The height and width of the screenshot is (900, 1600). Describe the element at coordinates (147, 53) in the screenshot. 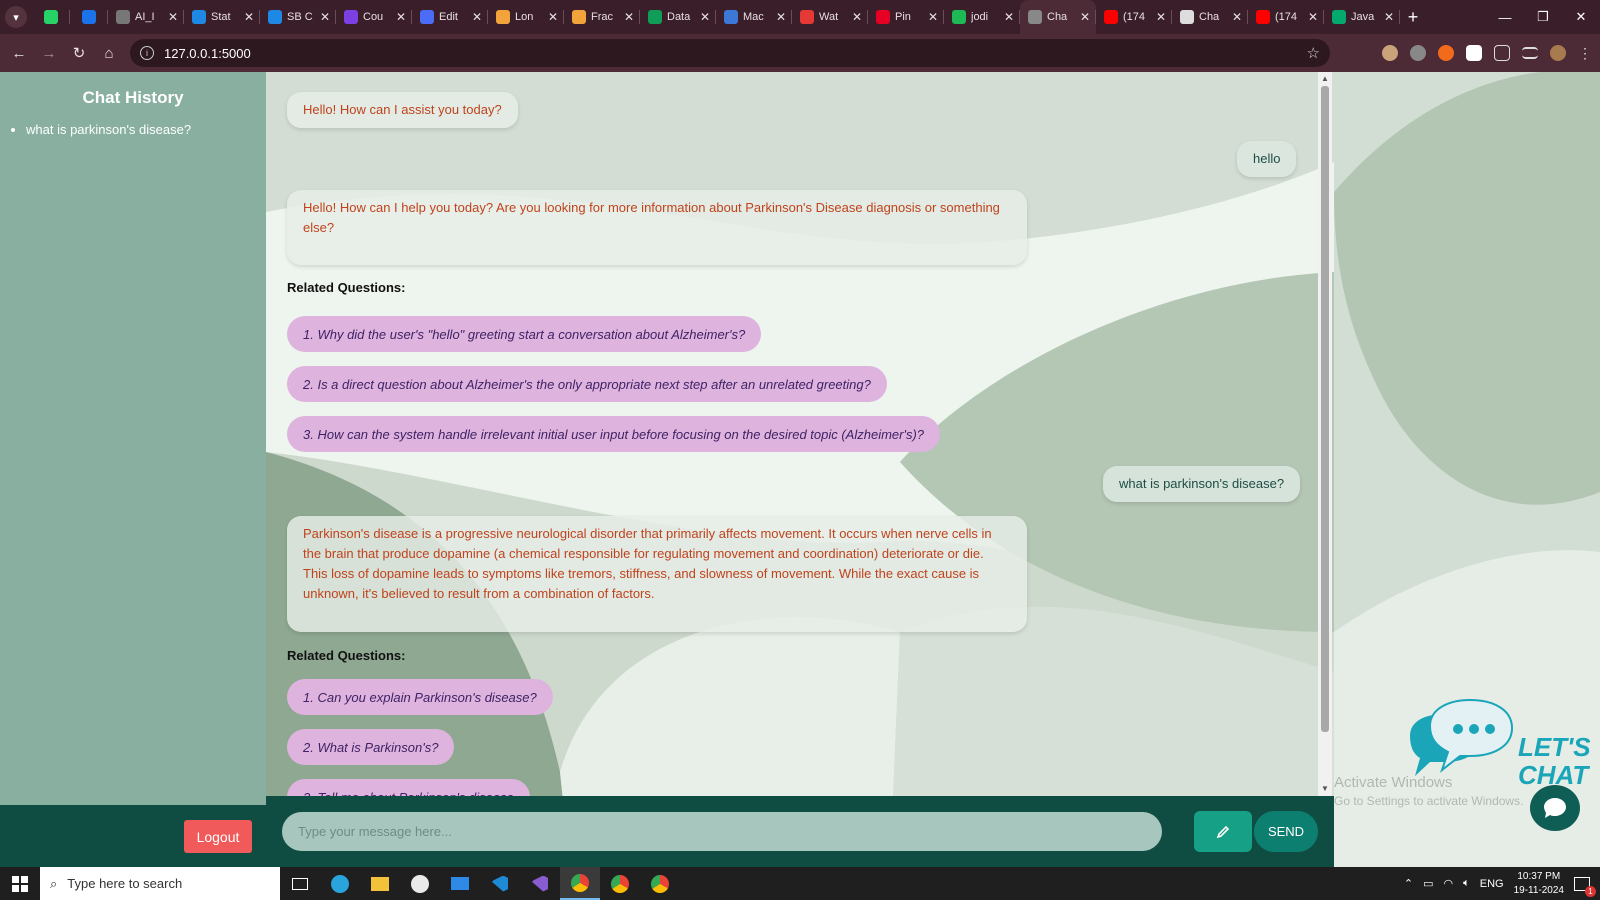

I see `site-info-icon: i` at that location.